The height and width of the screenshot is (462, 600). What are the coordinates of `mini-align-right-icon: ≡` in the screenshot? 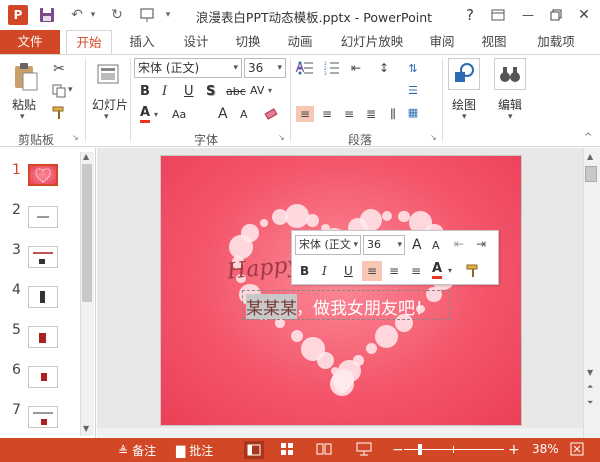 It's located at (416, 271).